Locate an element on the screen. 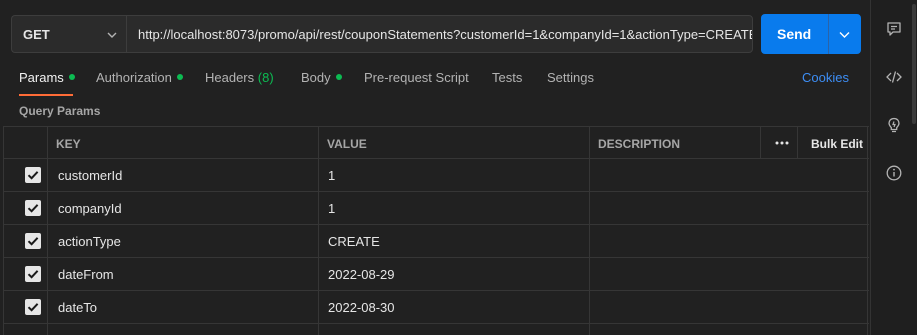 The width and height of the screenshot is (917, 335). tab-label: Settings is located at coordinates (570, 77).